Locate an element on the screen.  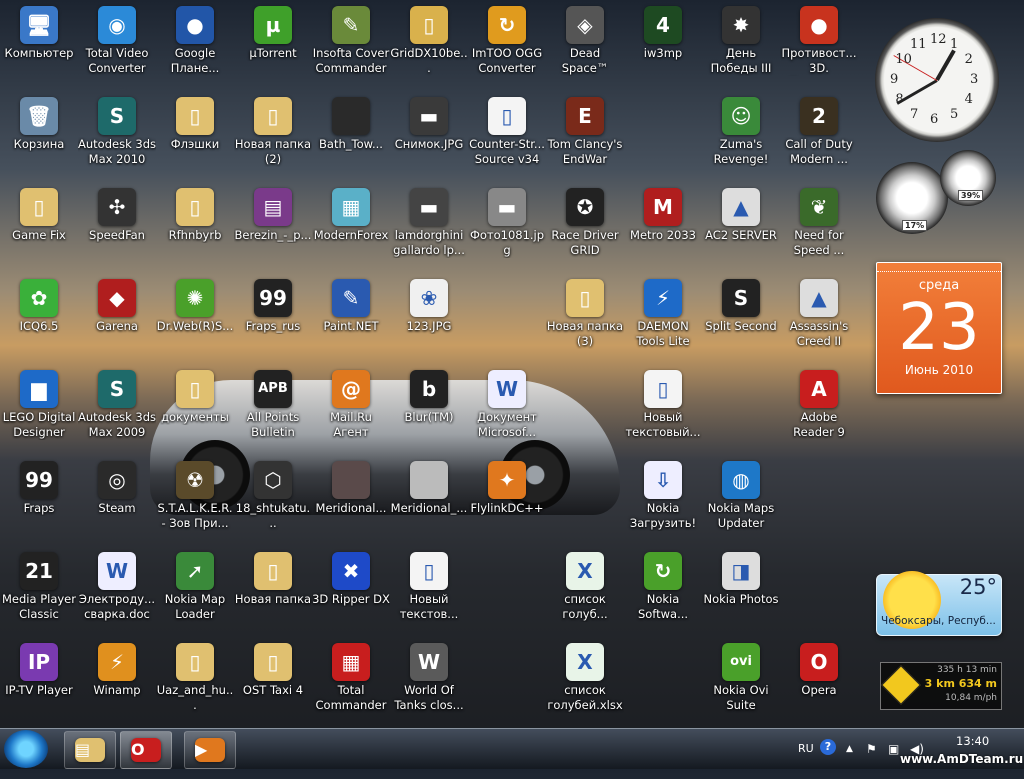
desktop-icon-fleshki: ▯ Флэшки is located at coordinates (195, 138).